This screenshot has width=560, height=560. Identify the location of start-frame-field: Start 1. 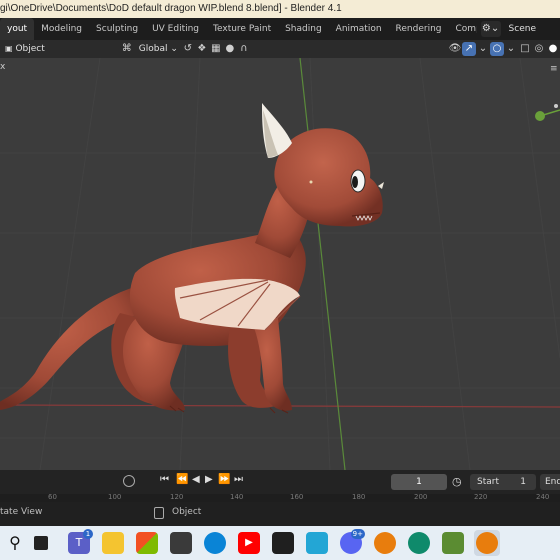
(503, 482).